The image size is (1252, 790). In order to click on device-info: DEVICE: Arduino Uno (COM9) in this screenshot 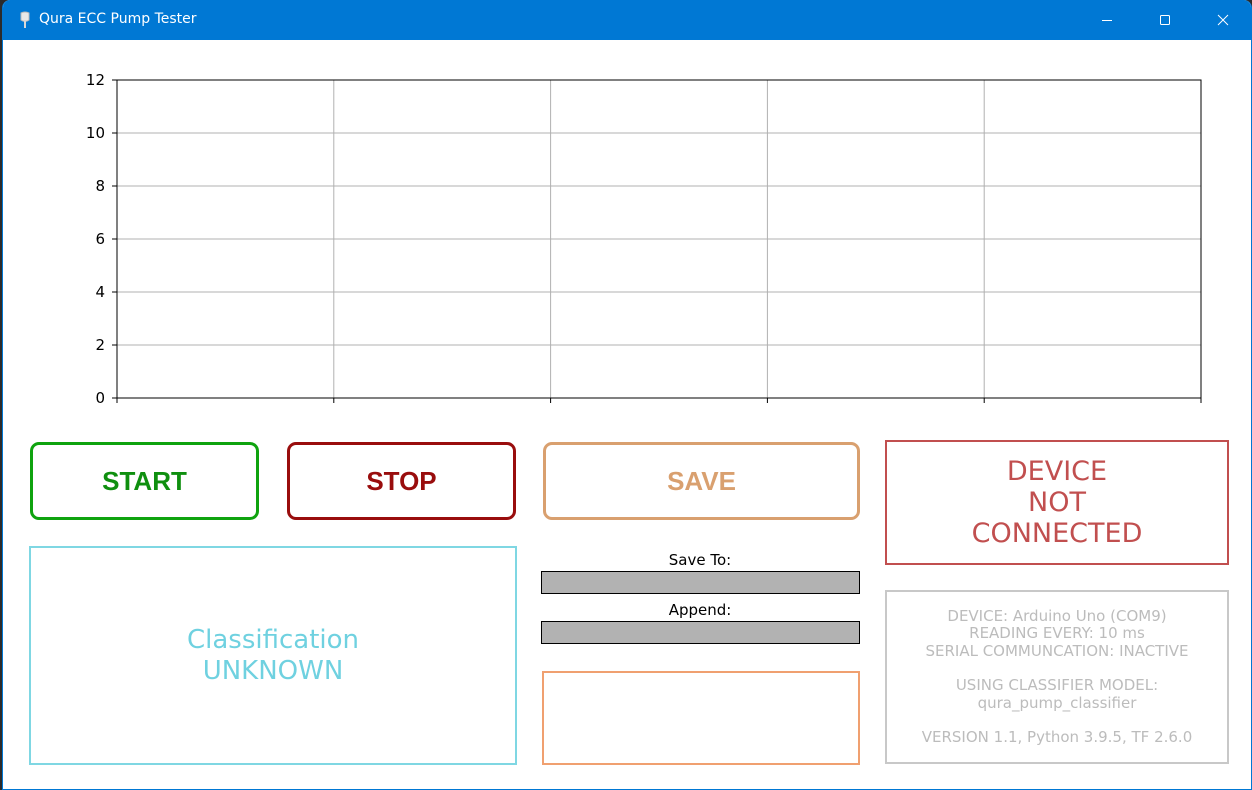, I will do `click(1057, 615)`.